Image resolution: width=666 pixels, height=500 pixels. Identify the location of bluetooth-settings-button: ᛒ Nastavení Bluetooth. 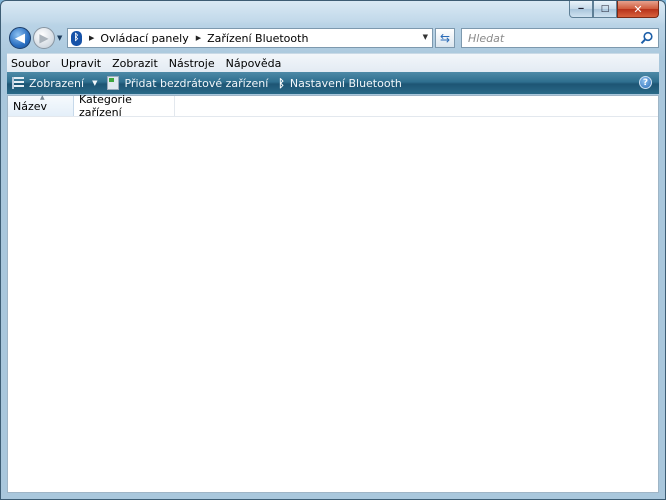
(340, 83).